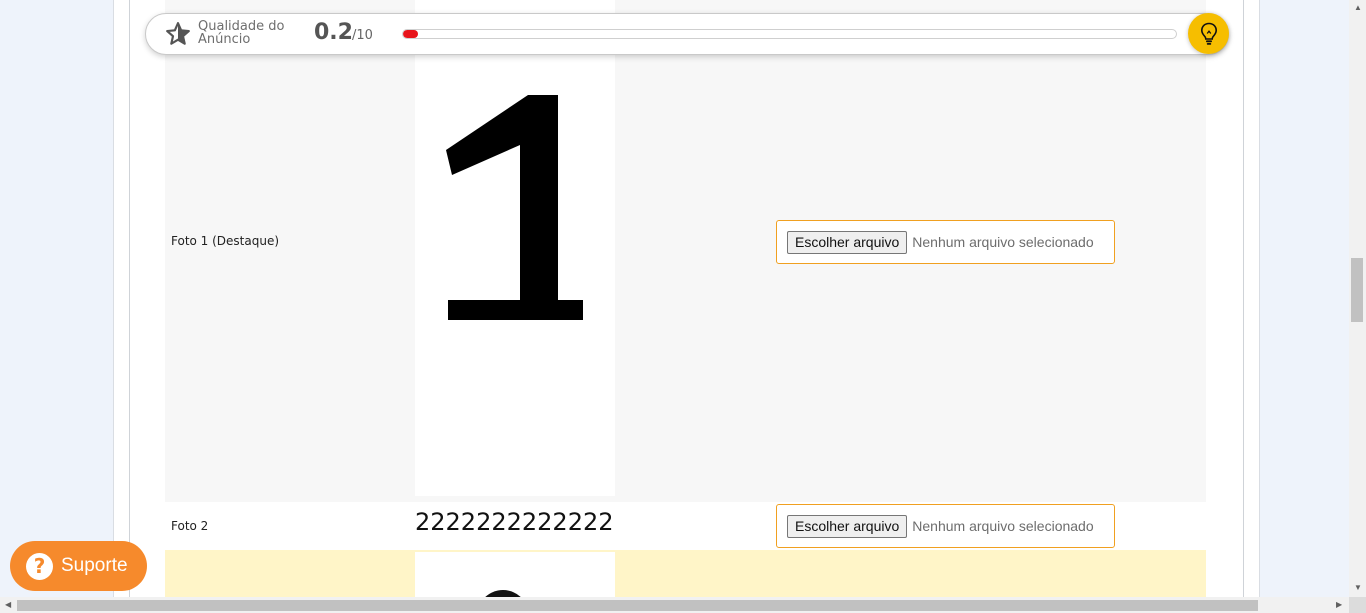 This screenshot has width=1366, height=613. I want to click on scrollbar-corner, so click(1357, 605).